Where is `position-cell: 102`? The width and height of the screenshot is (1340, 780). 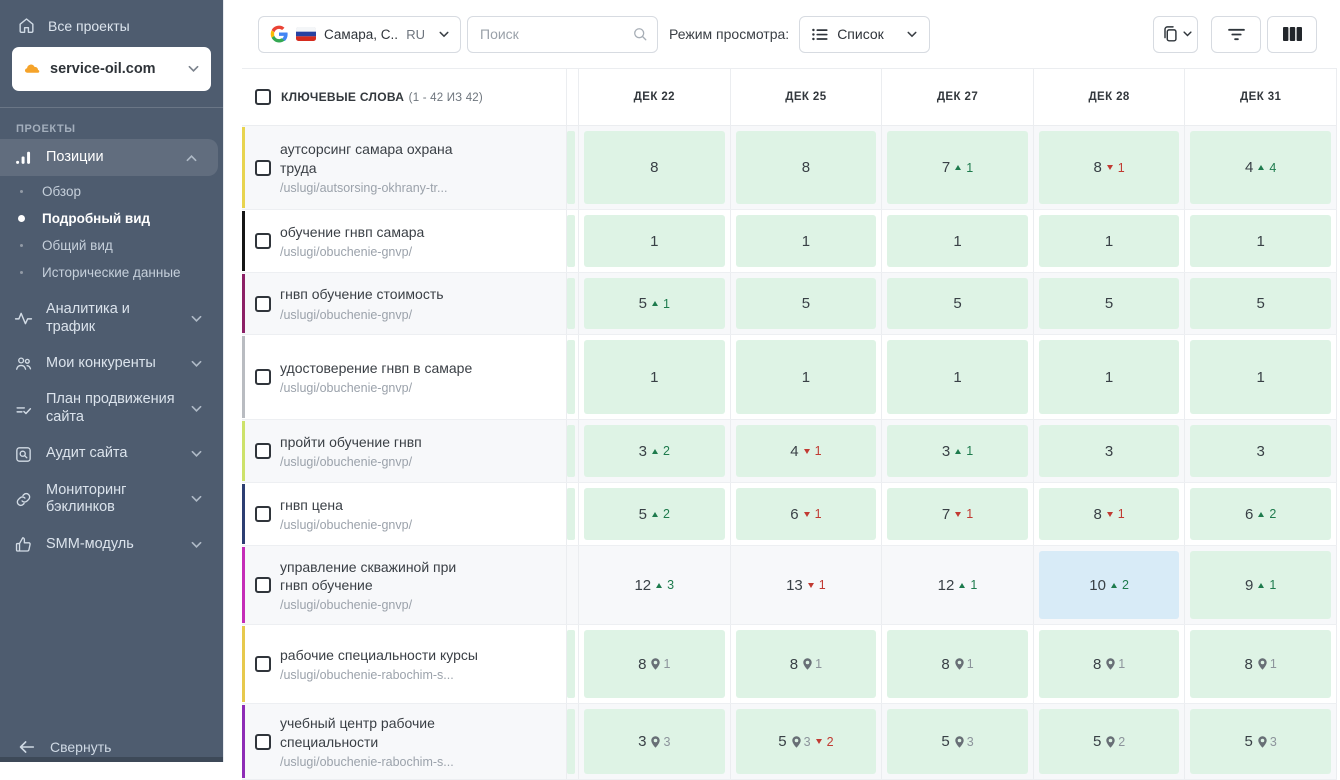 position-cell: 102 is located at coordinates (1110, 585).